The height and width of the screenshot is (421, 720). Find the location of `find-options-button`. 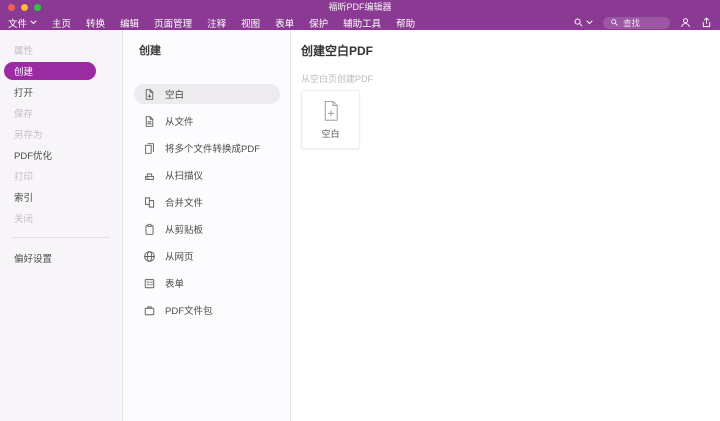

find-options-button is located at coordinates (583, 22).